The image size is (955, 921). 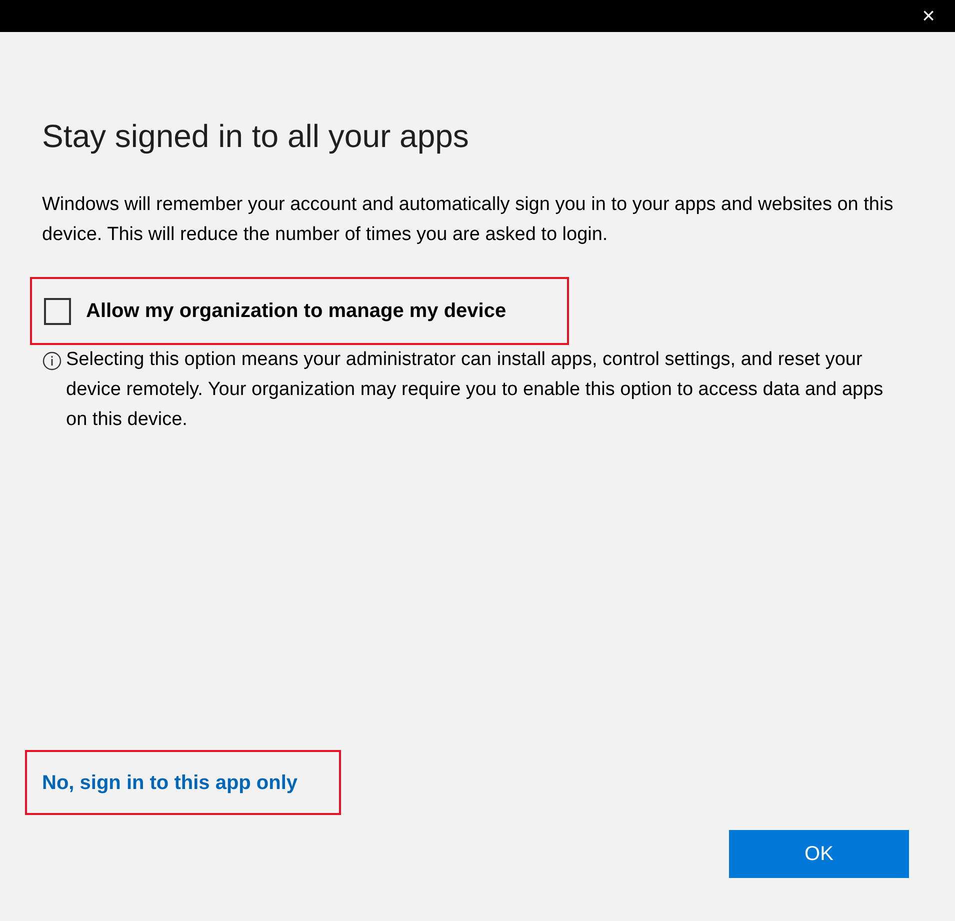 What do you see at coordinates (475, 390) in the screenshot?
I see `info-text: Selecting this option means your administrator can install apps, control settings, and reset your device remotely. Your organization may require you to enable this option to access data and apps on this device.` at bounding box center [475, 390].